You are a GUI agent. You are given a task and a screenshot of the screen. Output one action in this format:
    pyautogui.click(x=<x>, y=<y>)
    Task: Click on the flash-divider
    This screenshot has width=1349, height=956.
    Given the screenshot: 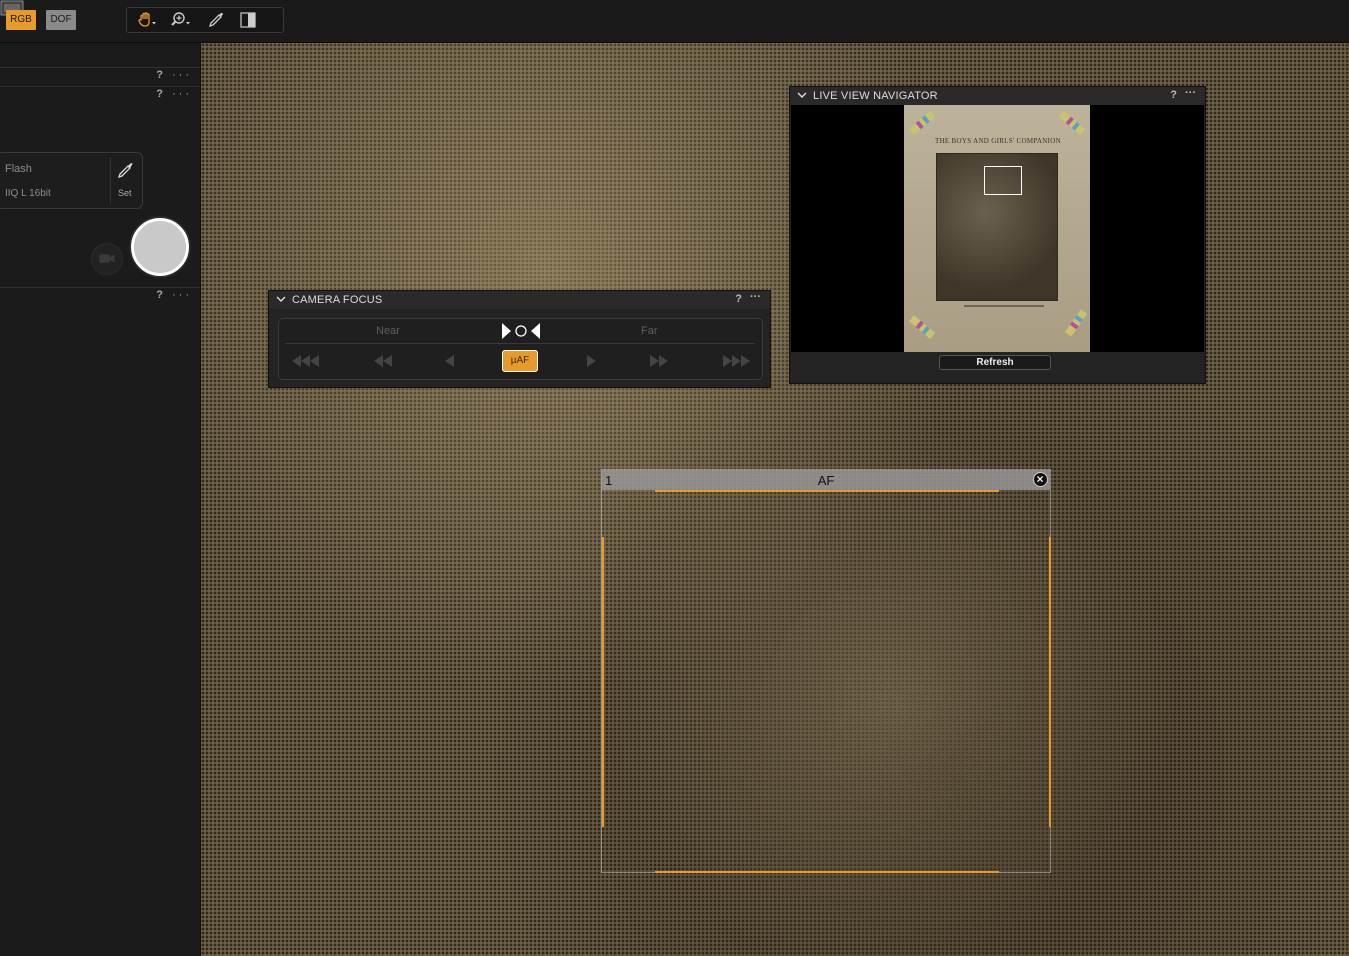 What is the action you would take?
    pyautogui.click(x=110, y=180)
    